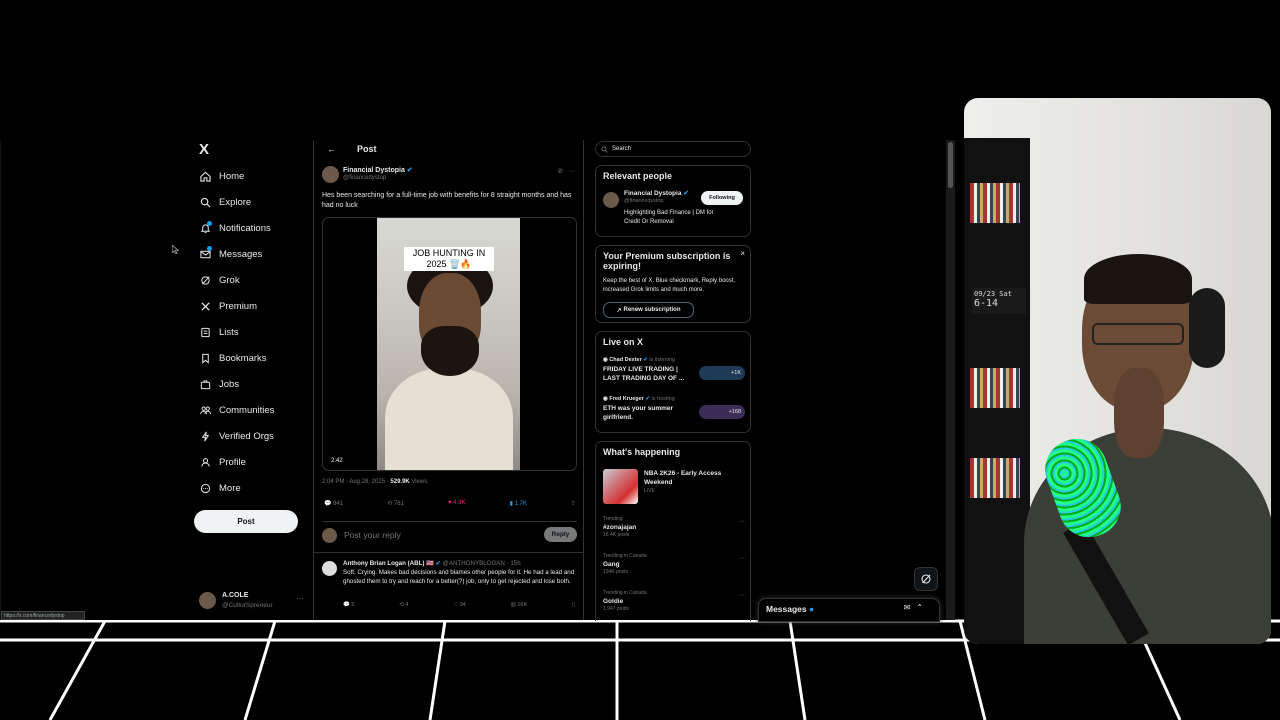  What do you see at coordinates (674, 564) in the screenshot?
I see `trend-item: Trending in Canada Gang 134K posts ···` at bounding box center [674, 564].